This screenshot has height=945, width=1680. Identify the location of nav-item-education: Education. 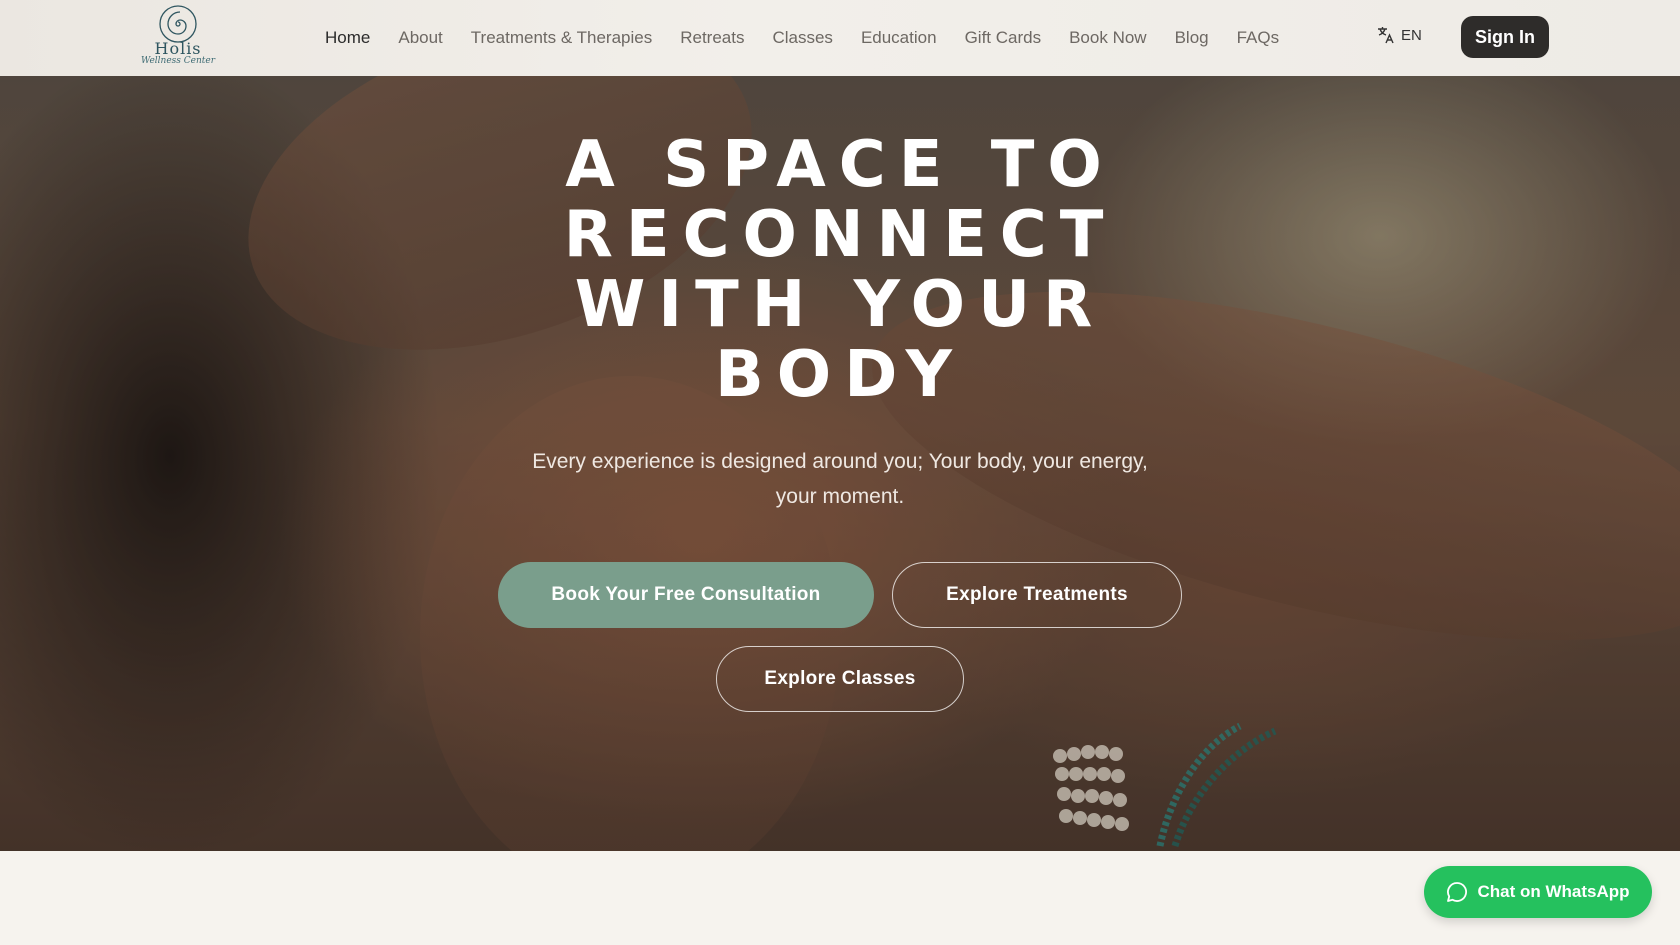
(899, 38).